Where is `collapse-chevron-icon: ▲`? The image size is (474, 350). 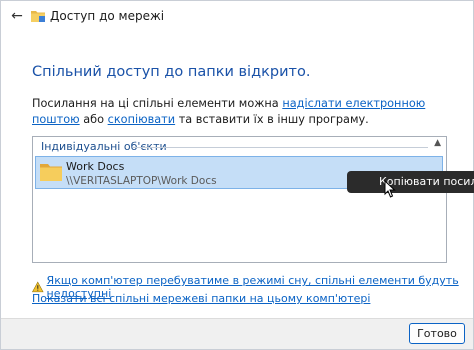 collapse-chevron-icon: ▲ is located at coordinates (437, 143).